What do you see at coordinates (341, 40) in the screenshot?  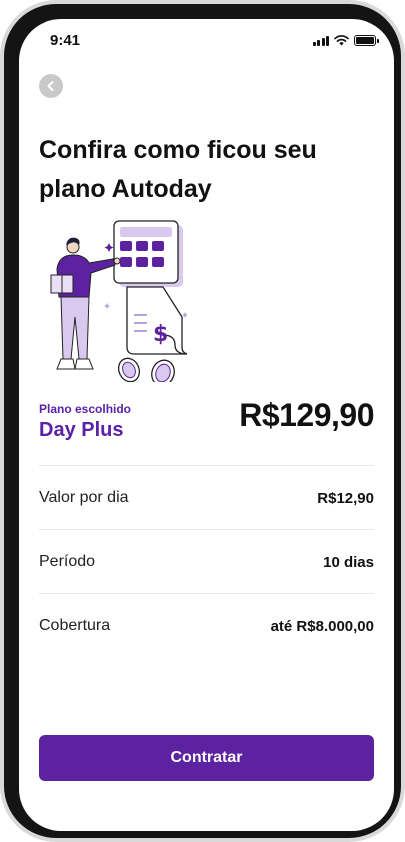 I see `wifi-icon` at bounding box center [341, 40].